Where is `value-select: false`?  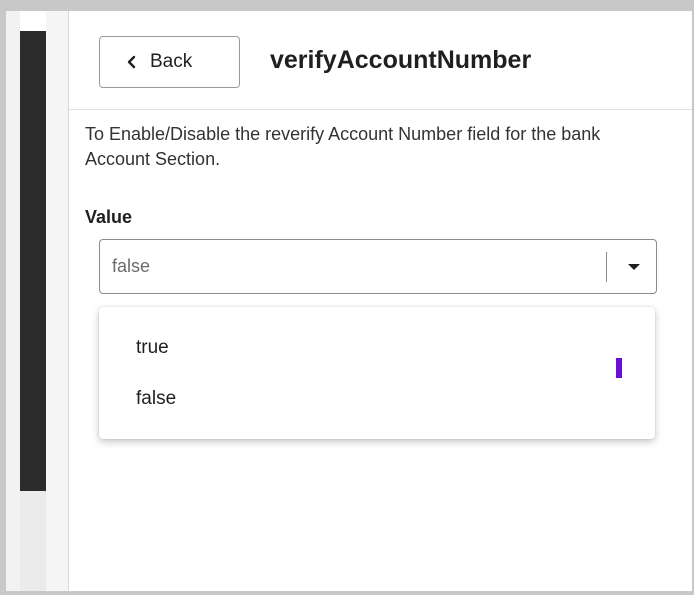
value-select: false is located at coordinates (378, 266).